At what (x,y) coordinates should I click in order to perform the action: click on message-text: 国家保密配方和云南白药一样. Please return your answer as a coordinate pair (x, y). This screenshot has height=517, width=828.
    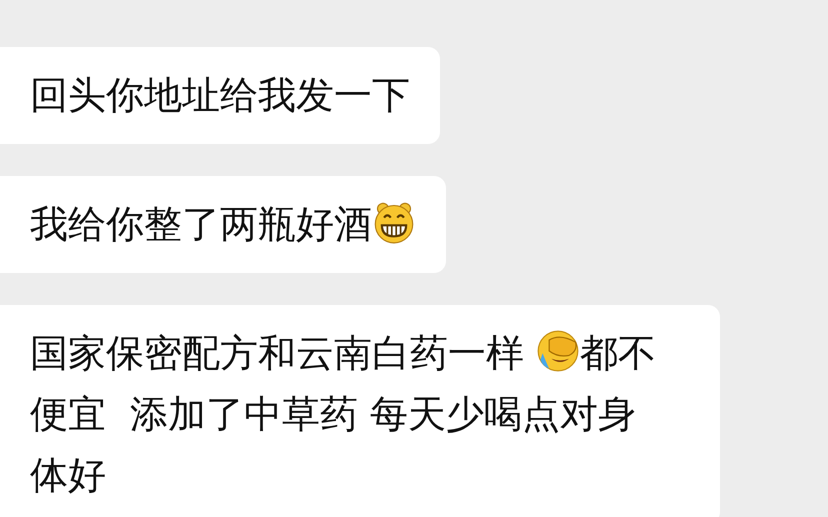
    Looking at the image, I should click on (277, 353).